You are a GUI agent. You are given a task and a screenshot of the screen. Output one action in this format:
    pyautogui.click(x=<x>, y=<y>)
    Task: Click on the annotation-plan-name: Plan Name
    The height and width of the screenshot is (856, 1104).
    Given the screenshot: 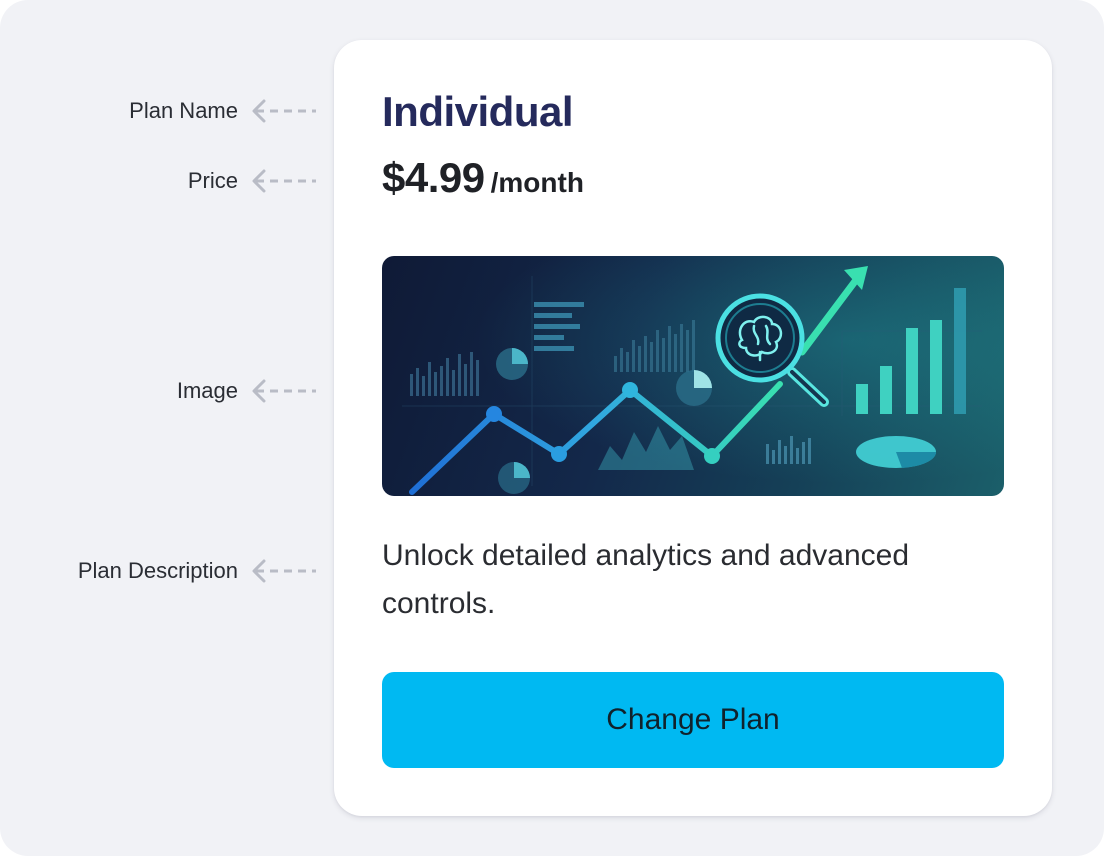 What is the action you would take?
    pyautogui.click(x=224, y=111)
    